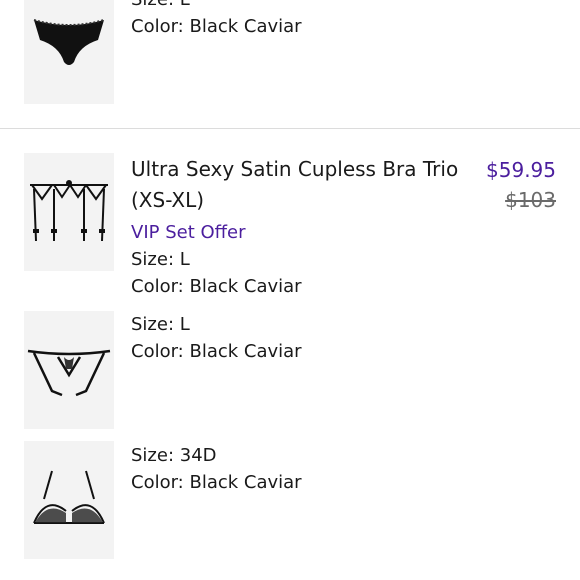 The height and width of the screenshot is (580, 580). I want to click on product-image-bra, so click(69, 500).